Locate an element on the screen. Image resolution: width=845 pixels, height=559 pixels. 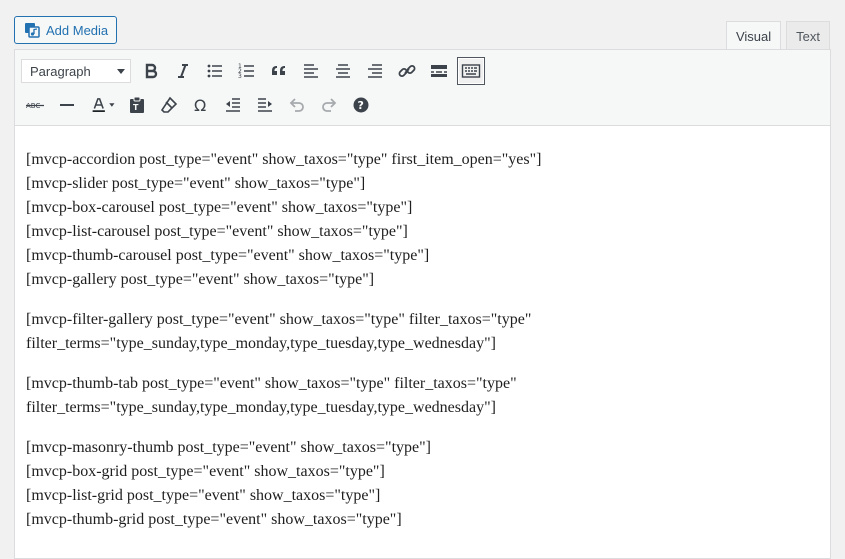
link-icon is located at coordinates (407, 71).